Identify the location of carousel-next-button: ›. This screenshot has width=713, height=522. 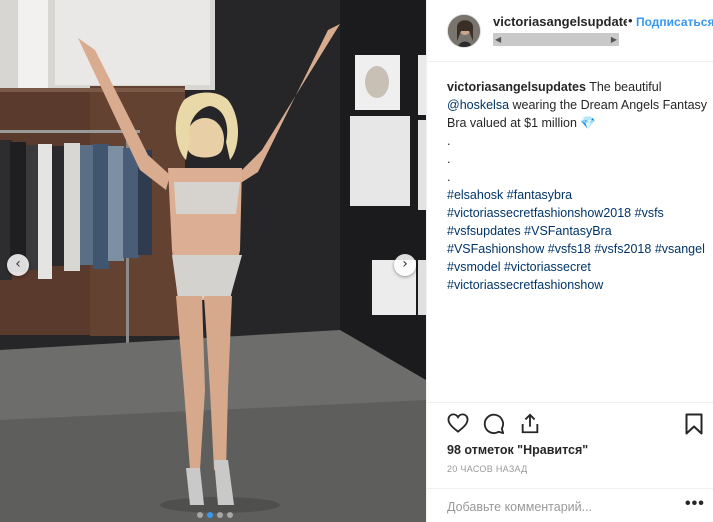
(405, 265).